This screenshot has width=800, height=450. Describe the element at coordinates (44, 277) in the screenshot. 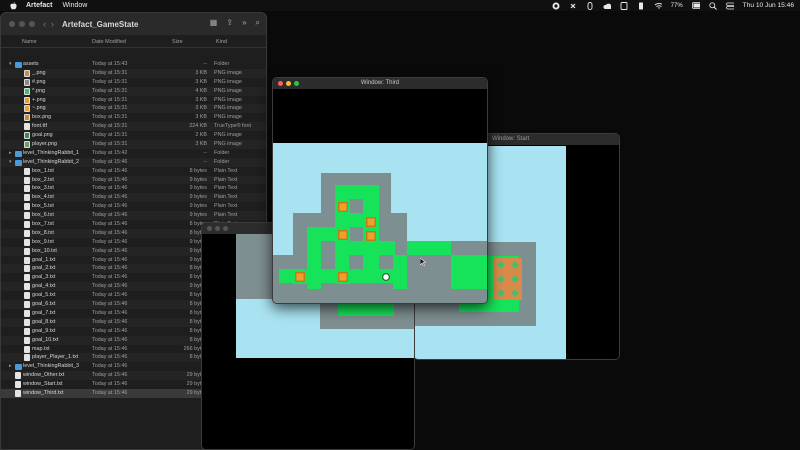

I see `file-name: goal_3.txt` at that location.